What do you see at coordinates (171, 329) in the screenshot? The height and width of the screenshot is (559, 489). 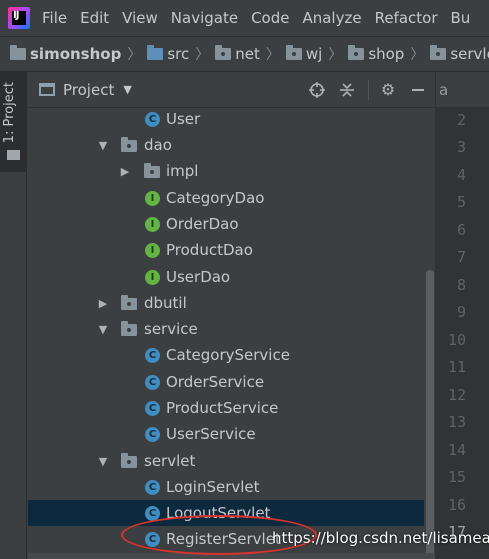 I see `tree-item-label: service` at bounding box center [171, 329].